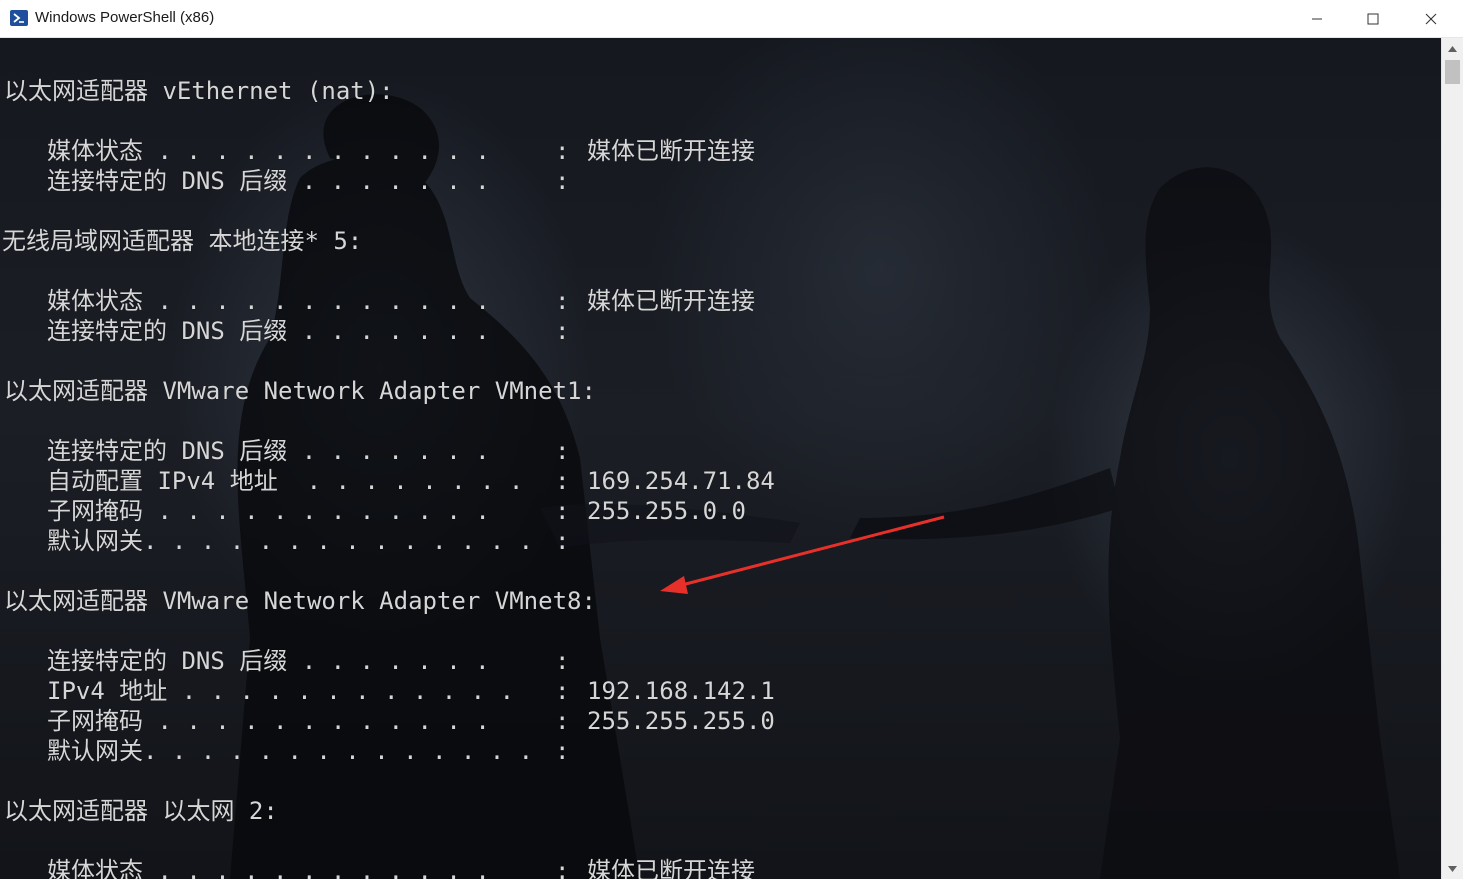  I want to click on adapter-header: 以太网适配器 vEthernet (nat):, so click(199, 91).